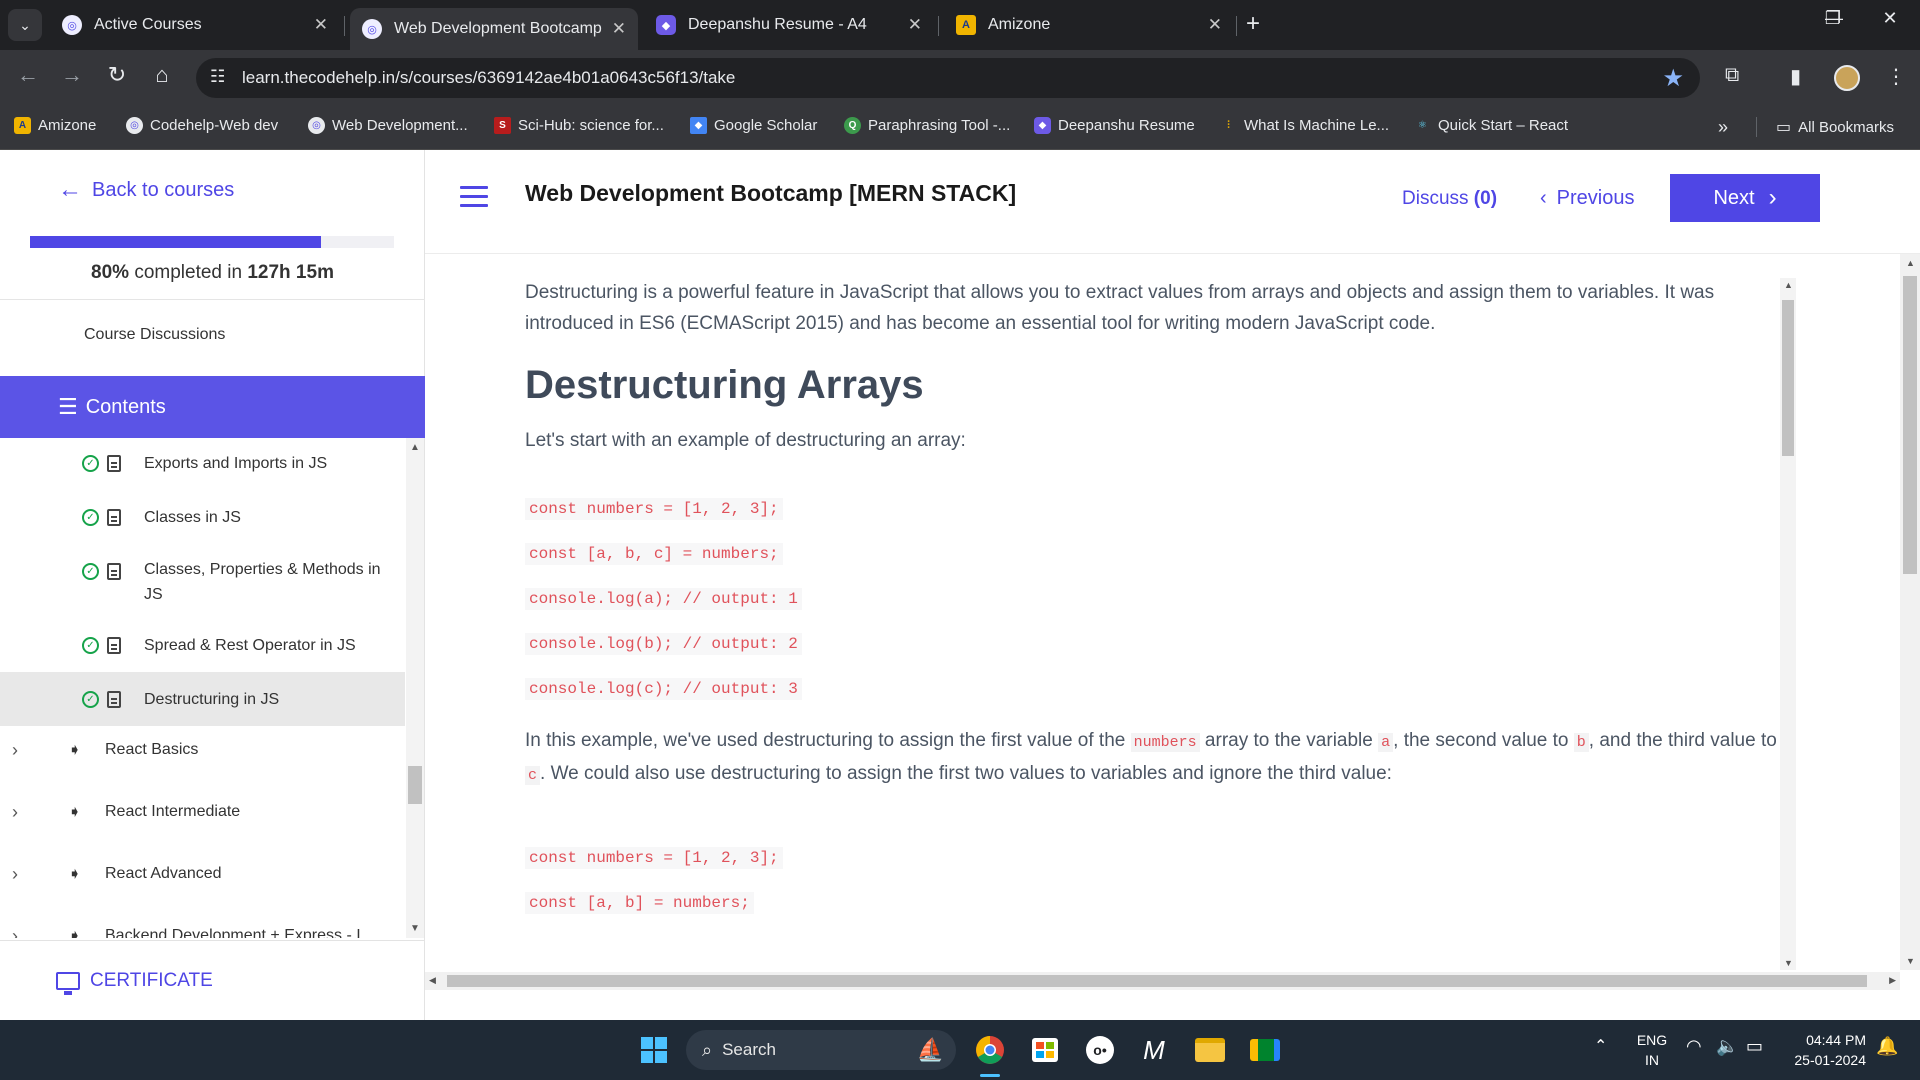 The height and width of the screenshot is (1080, 1920). What do you see at coordinates (202, 645) in the screenshot?
I see `lesson-item: ✓ Spread & Rest Operator in JS` at bounding box center [202, 645].